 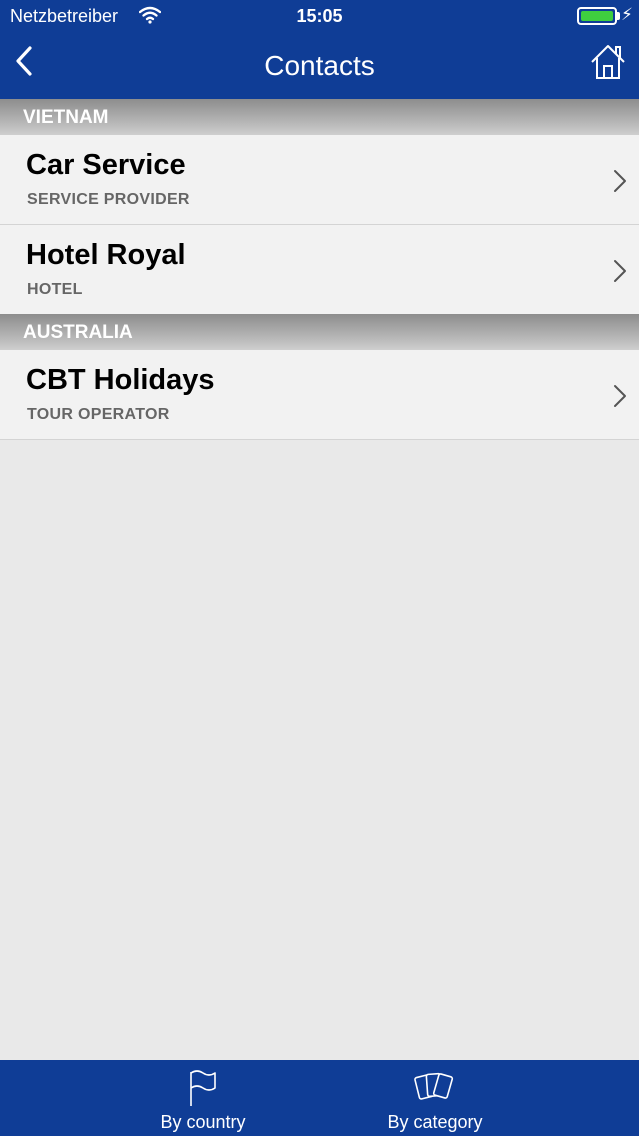 What do you see at coordinates (106, 165) in the screenshot?
I see `list-item-title: Car Service` at bounding box center [106, 165].